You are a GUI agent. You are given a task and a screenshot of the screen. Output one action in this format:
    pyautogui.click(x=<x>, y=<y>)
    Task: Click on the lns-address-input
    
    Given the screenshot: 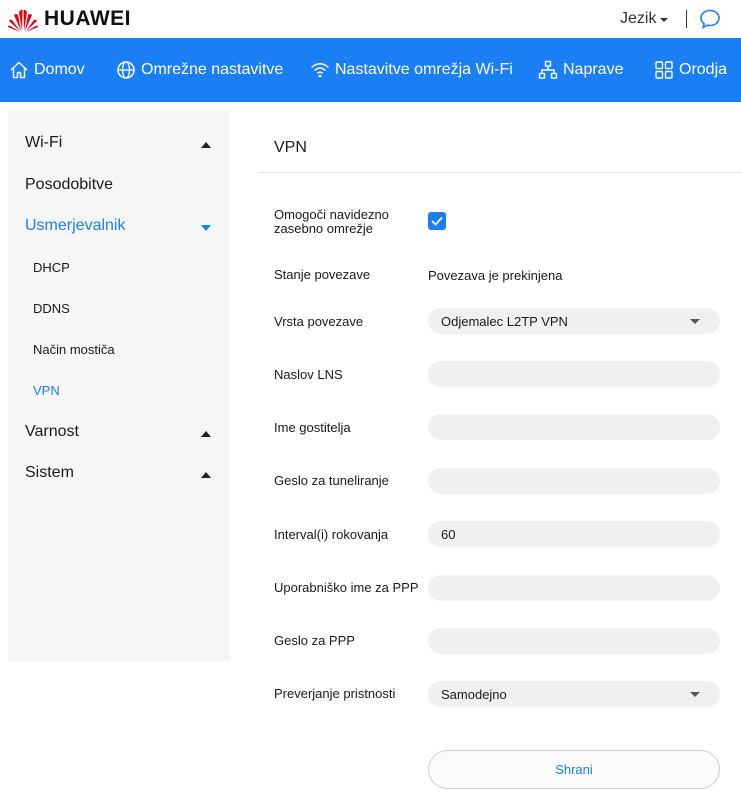 What is the action you would take?
    pyautogui.click(x=574, y=374)
    